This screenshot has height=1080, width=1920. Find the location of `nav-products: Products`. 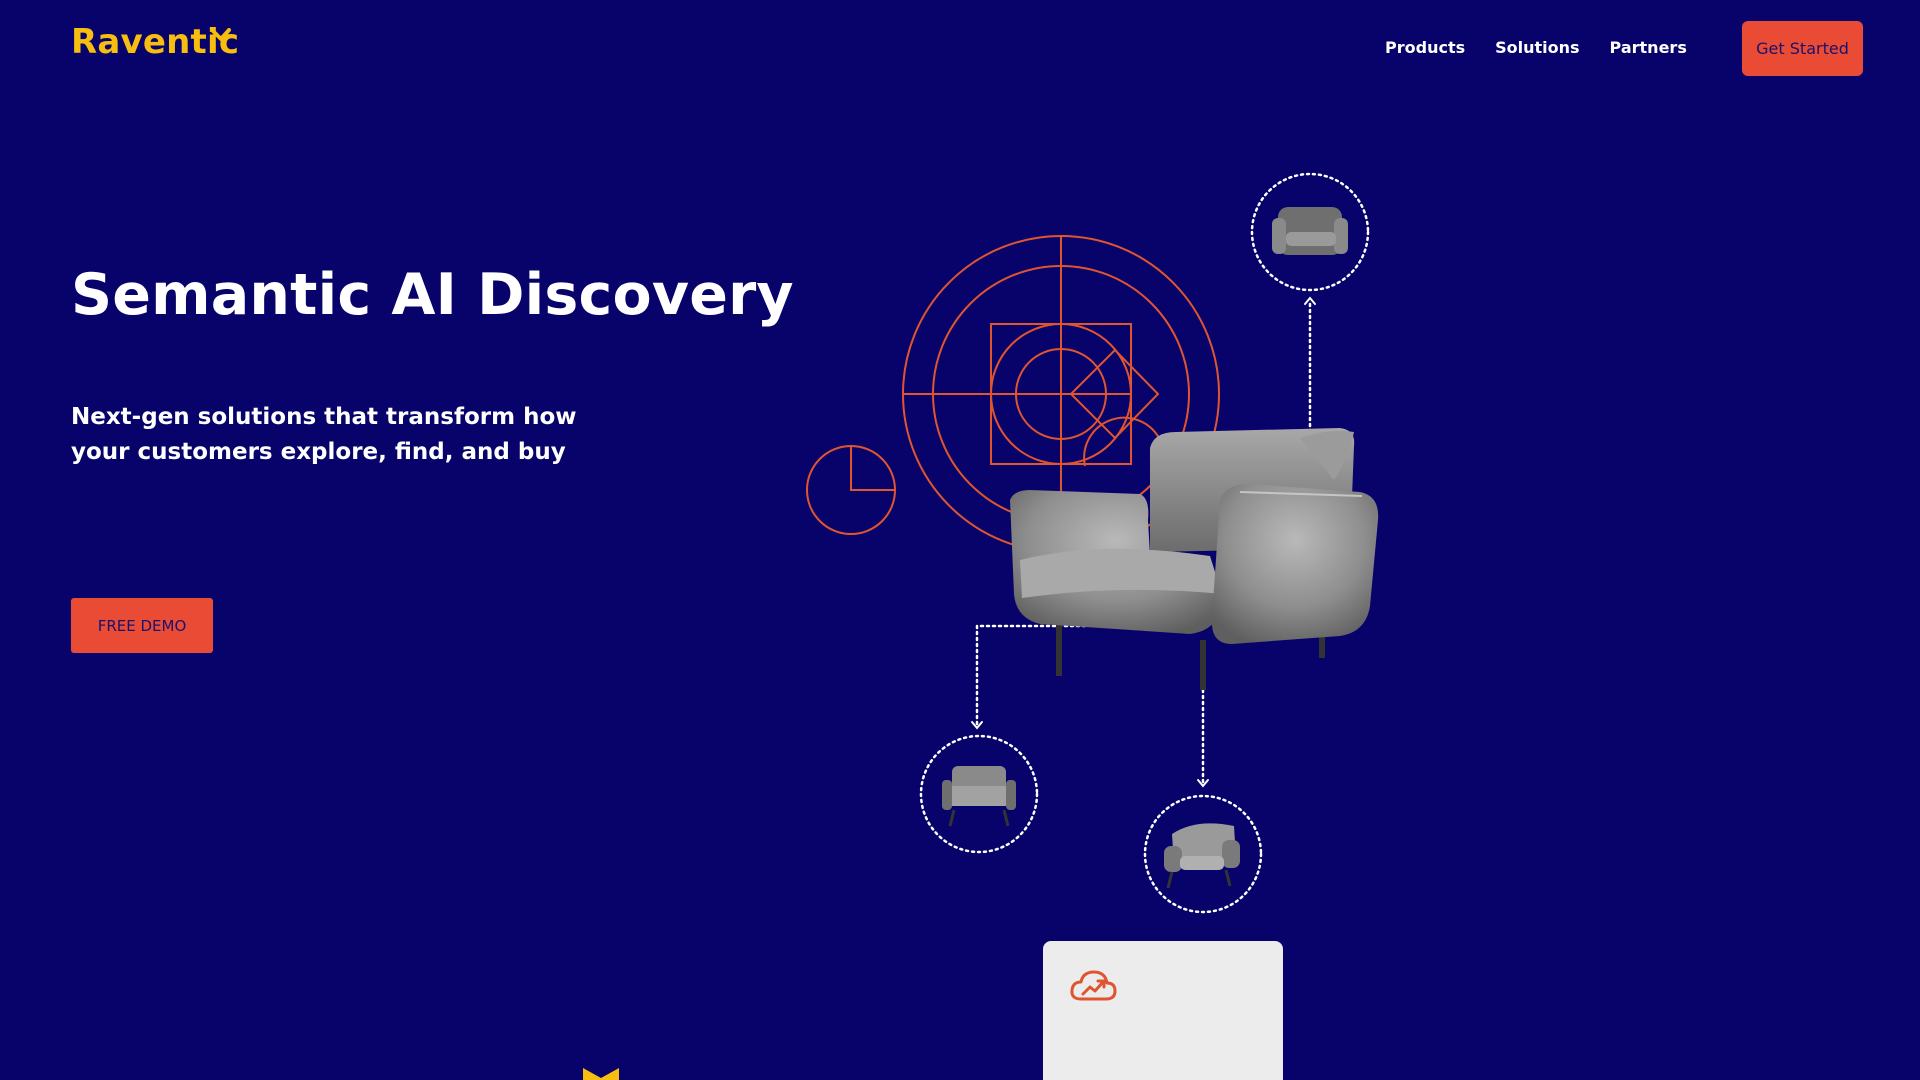

nav-products: Products is located at coordinates (1425, 47).